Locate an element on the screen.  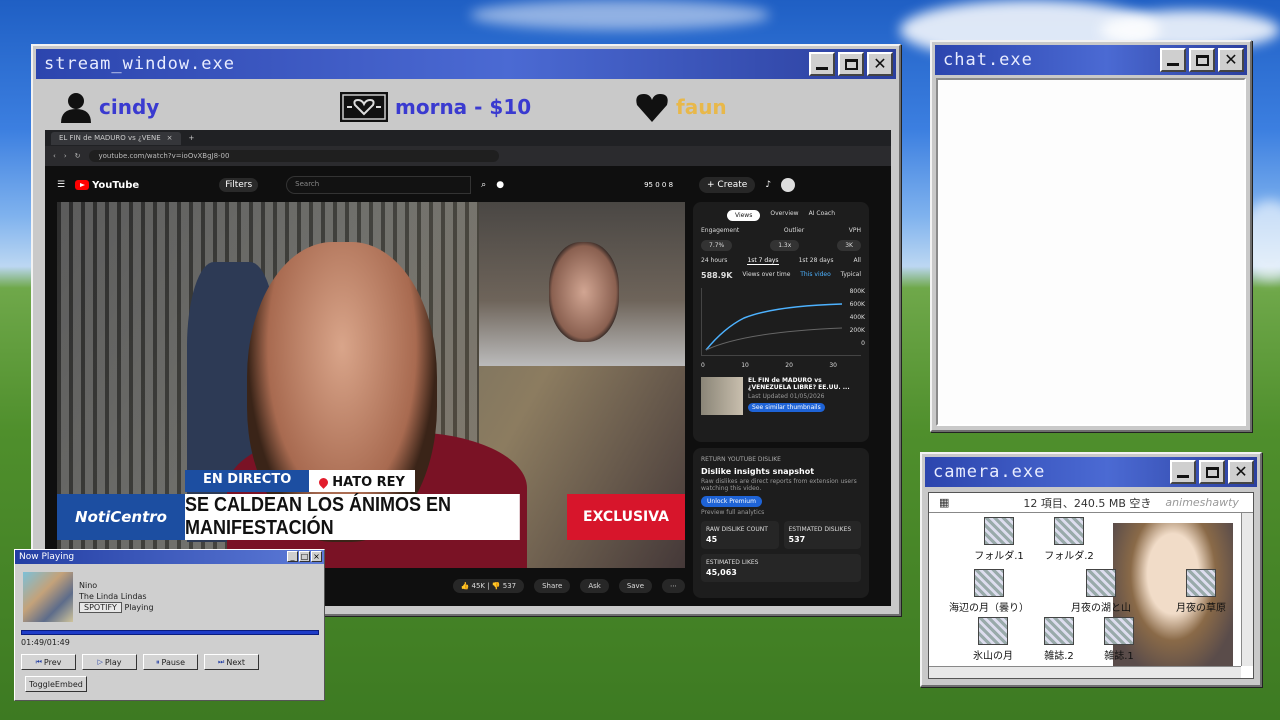
unlock-premium-button: Unlock Premium is located at coordinates (731, 501).